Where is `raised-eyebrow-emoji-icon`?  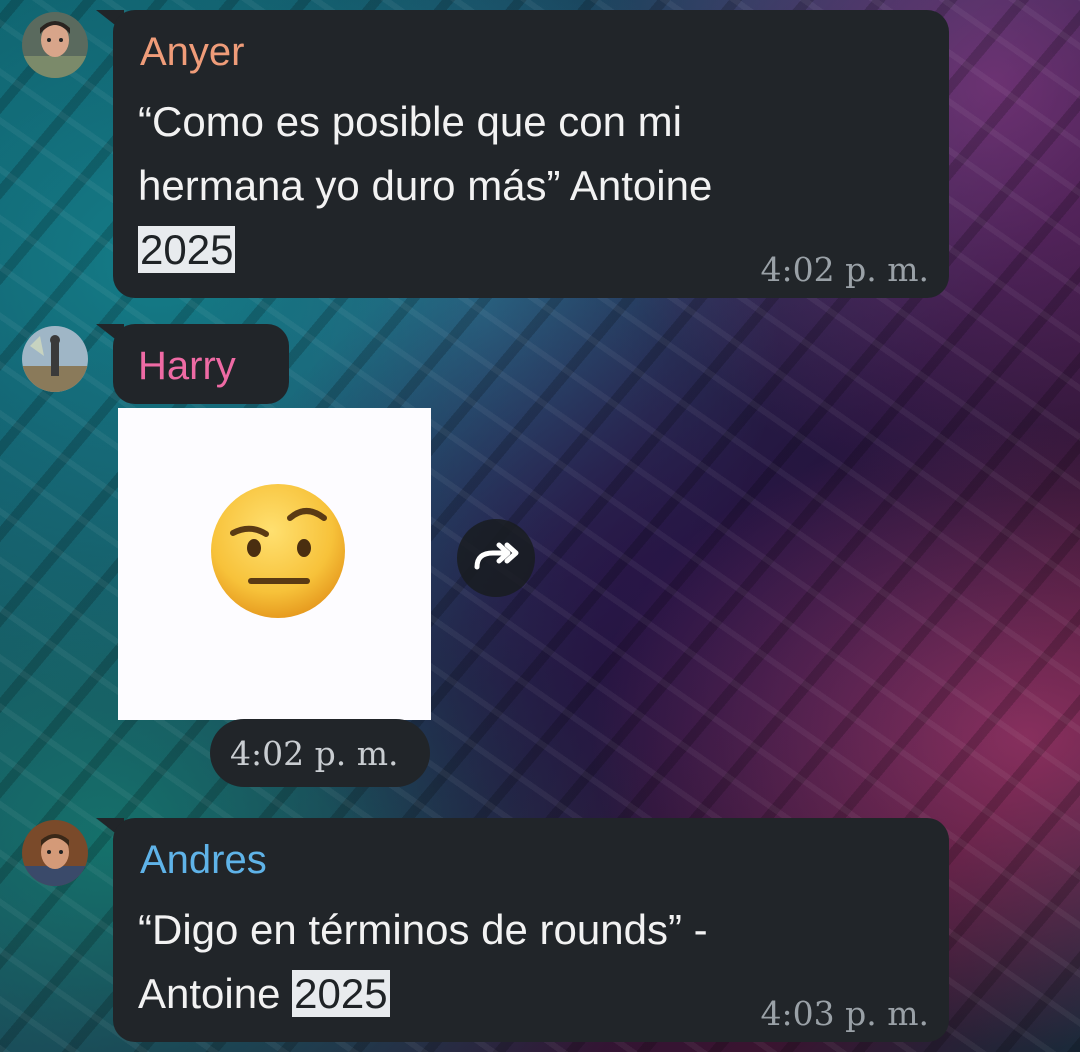 raised-eyebrow-emoji-icon is located at coordinates (278, 551).